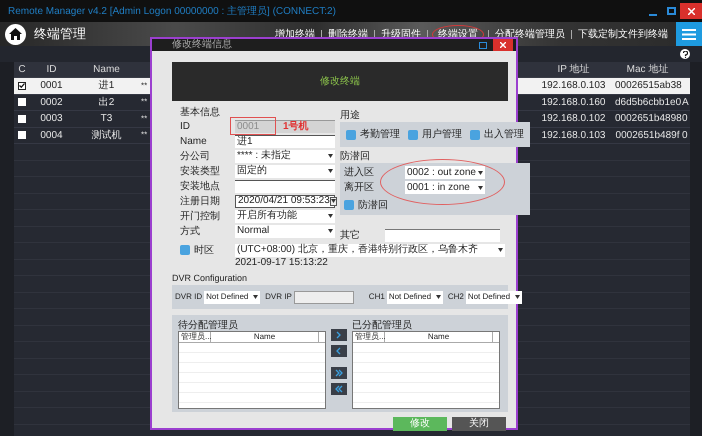 The image size is (702, 436). I want to click on dropdown: (UTC+08:00) 北京，重庆，香港特别行政区，乌鲁木齐, so click(370, 250).